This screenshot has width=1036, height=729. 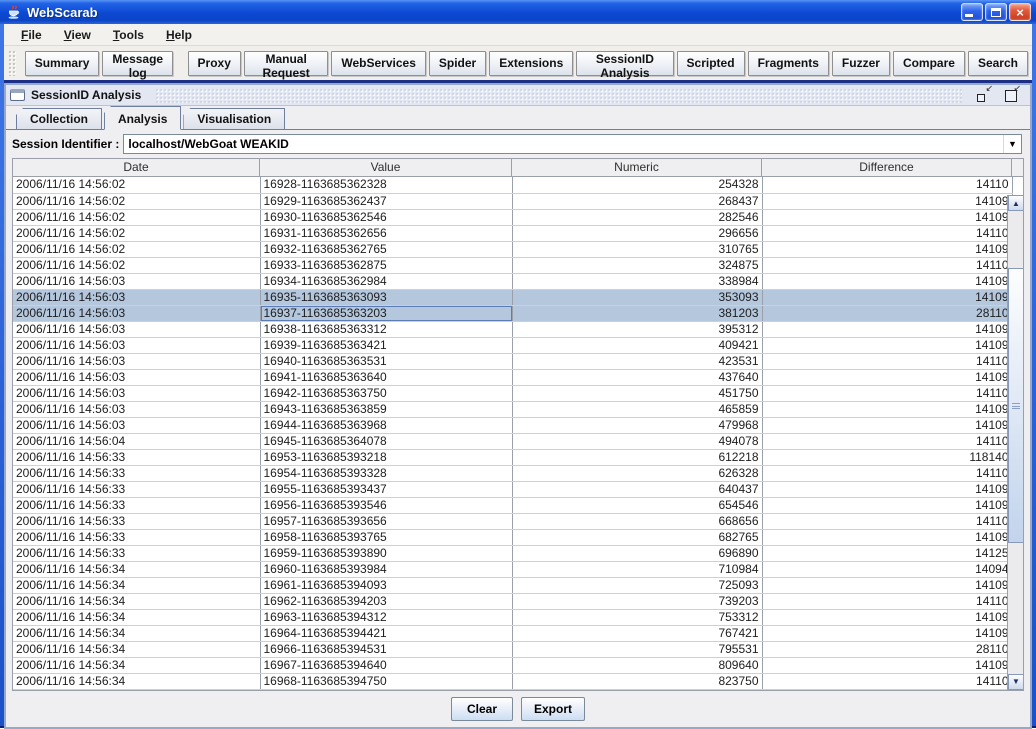 I want to click on toolbar-button-fuzzer: Fuzzer, so click(x=860, y=63).